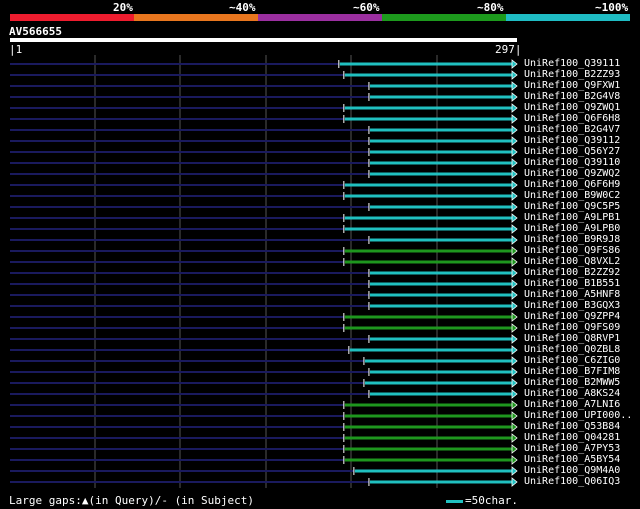 Image resolution: width=640 pixels, height=509 pixels. Describe the element at coordinates (132, 500) in the screenshot. I see `footer-gap-legend: Large gaps:▲(in Query)/- (in Subject)` at that location.